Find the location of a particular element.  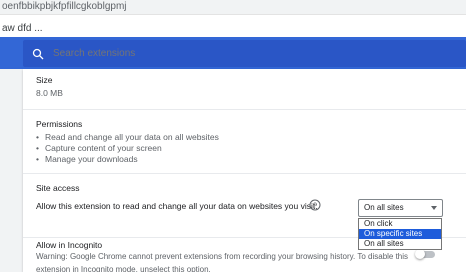

chevron-down-icon is located at coordinates (434, 208).